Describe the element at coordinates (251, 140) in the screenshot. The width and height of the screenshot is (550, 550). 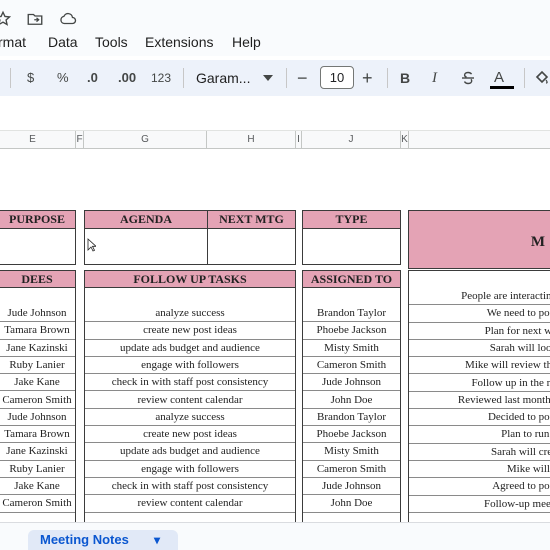
I see `column-header-h: H` at that location.